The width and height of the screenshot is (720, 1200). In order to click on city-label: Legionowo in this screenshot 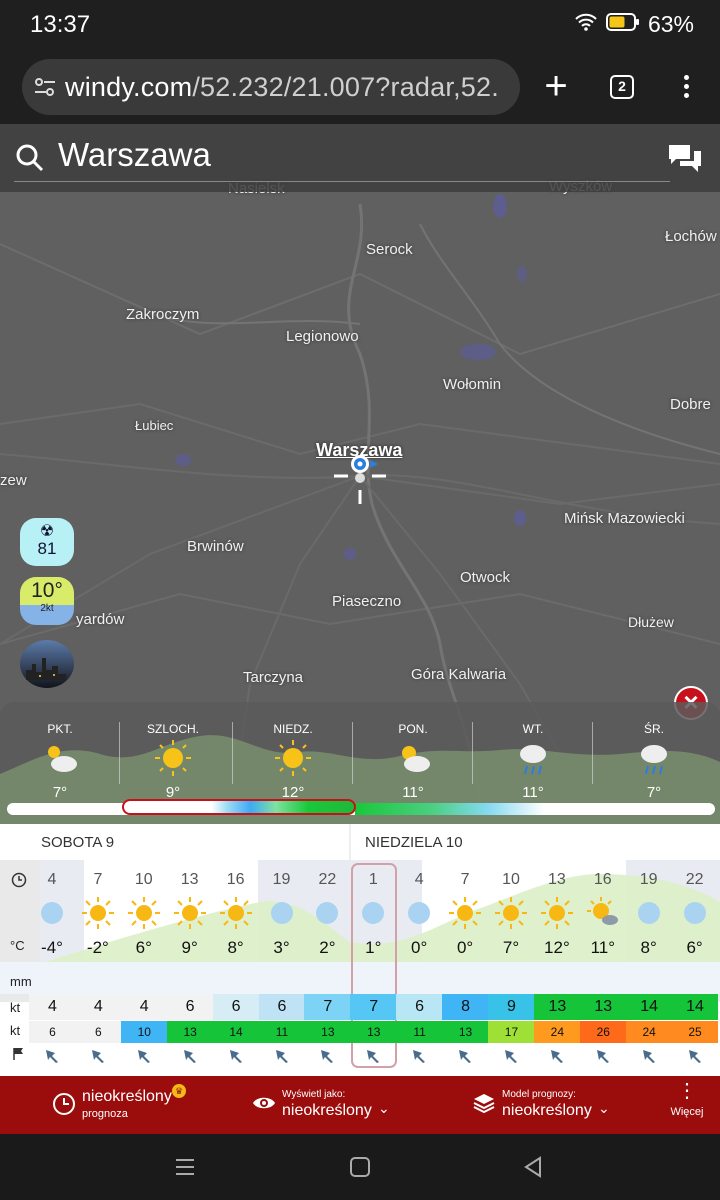, I will do `click(322, 336)`.